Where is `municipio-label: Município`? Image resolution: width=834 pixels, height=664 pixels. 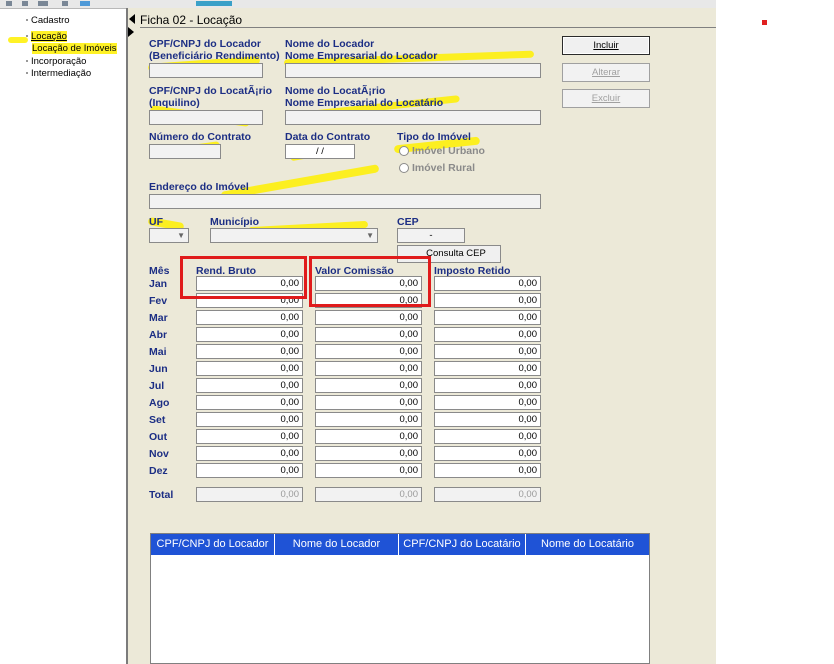 municipio-label: Município is located at coordinates (234, 222).